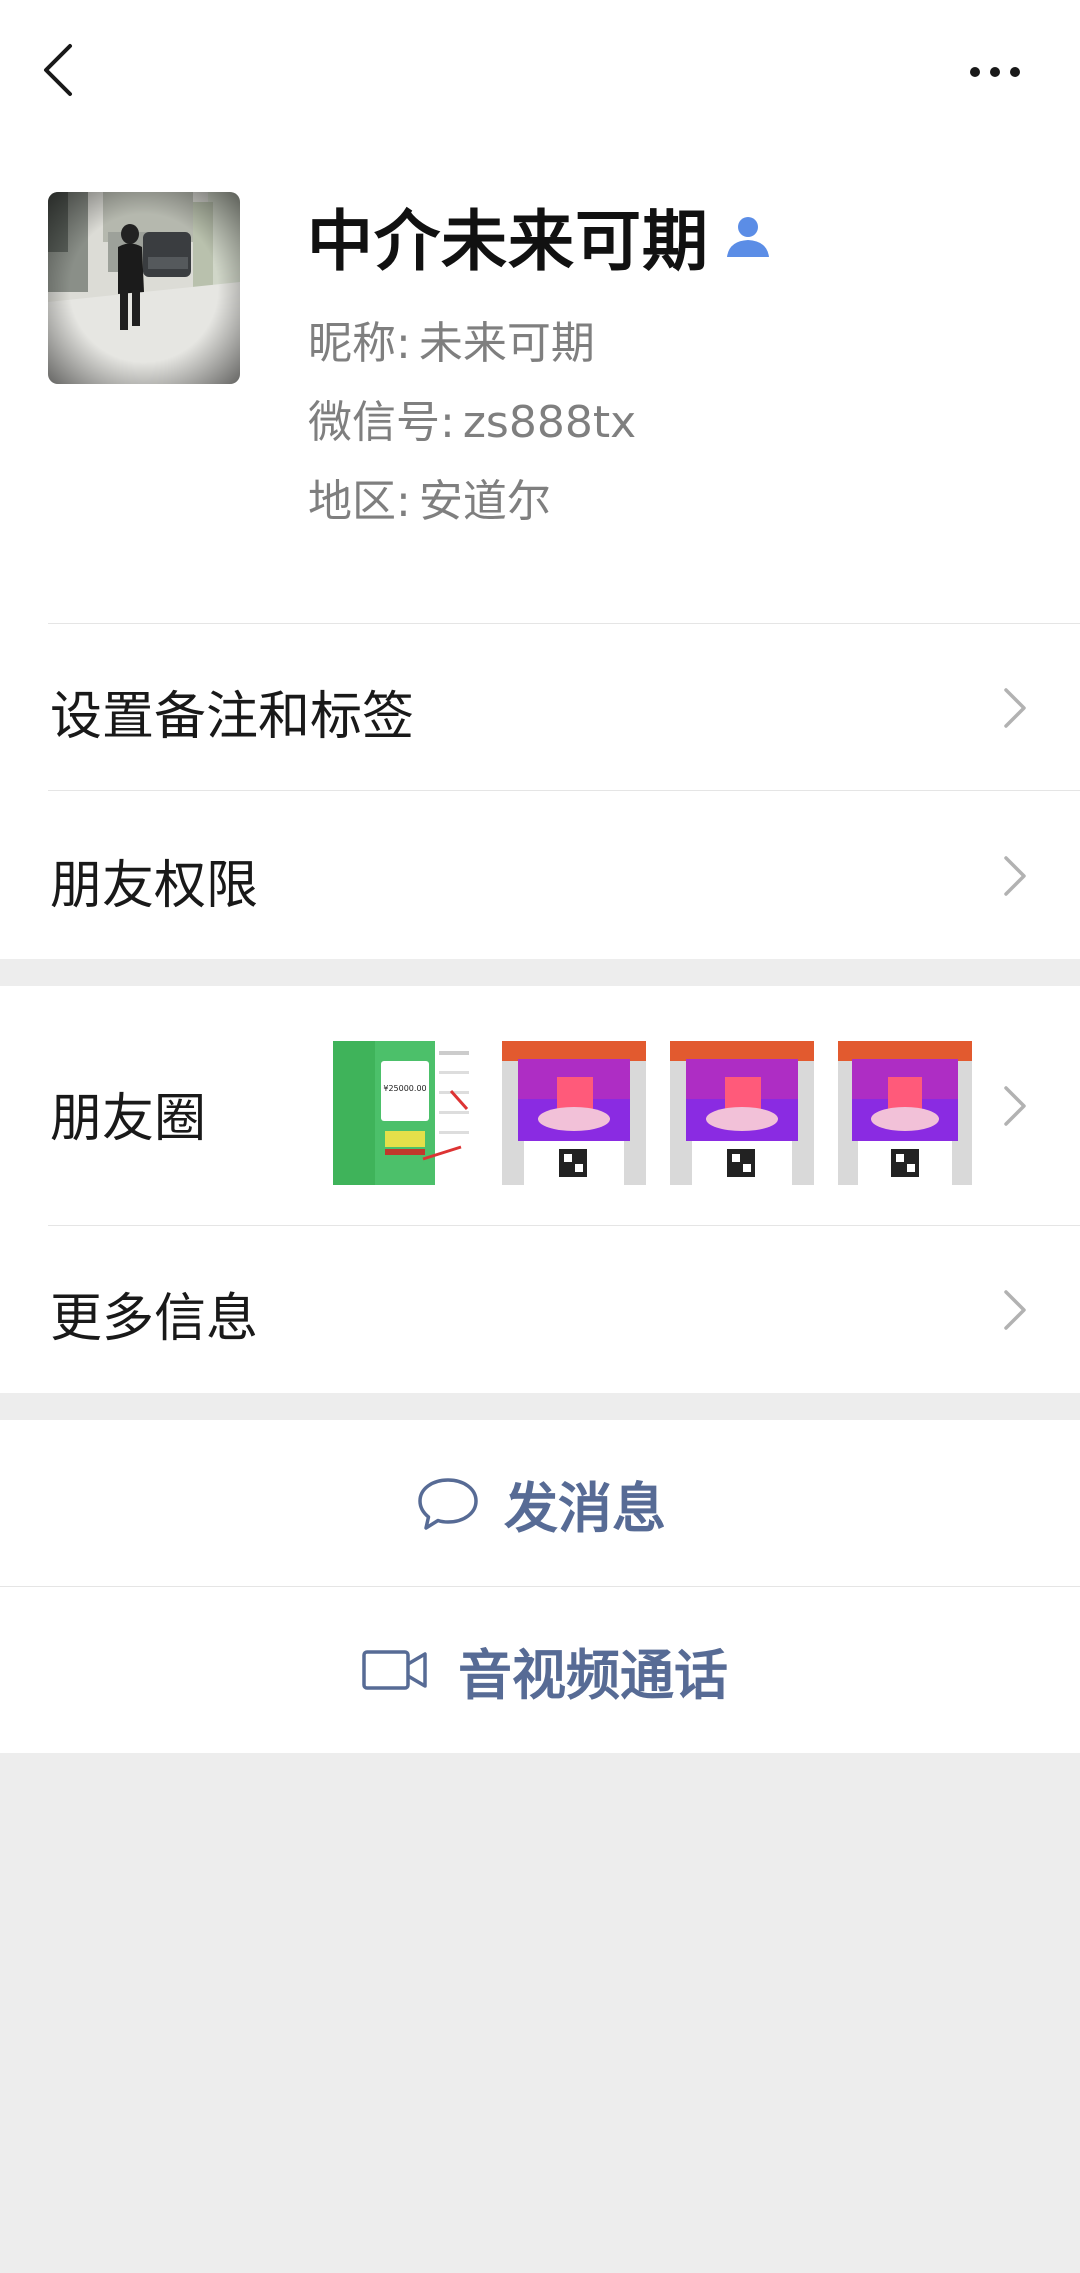 The width and height of the screenshot is (1080, 2273). I want to click on moments-item: 朋友圈 ¥25000.00, so click(540, 1106).